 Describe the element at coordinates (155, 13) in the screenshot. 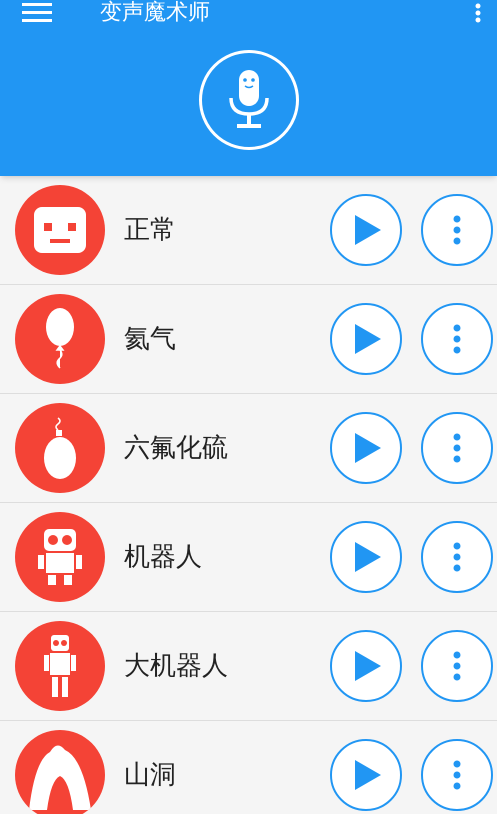

I see `app-title: 变声魔术师` at that location.